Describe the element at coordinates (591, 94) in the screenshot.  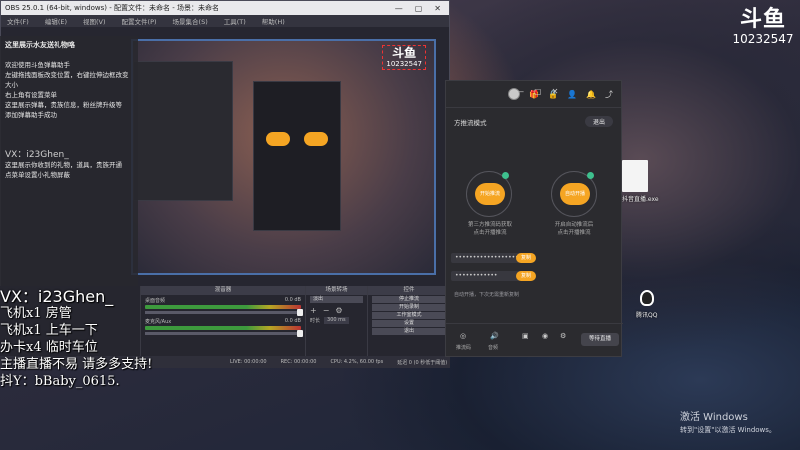
I see `bell-icon: 🔔` at that location.